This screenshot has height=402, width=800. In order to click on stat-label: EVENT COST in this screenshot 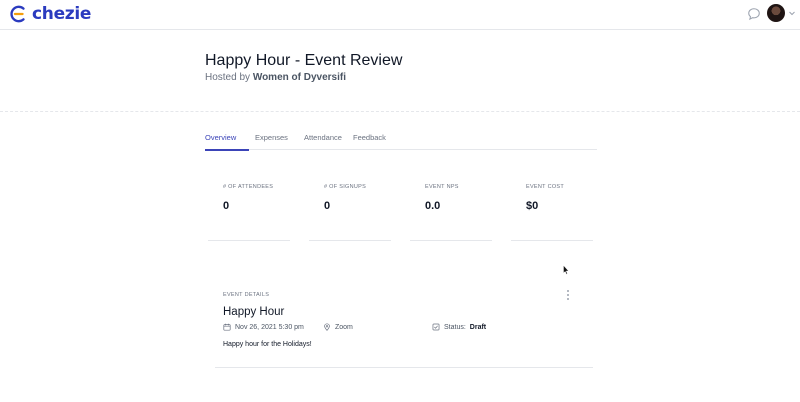, I will do `click(545, 187)`.